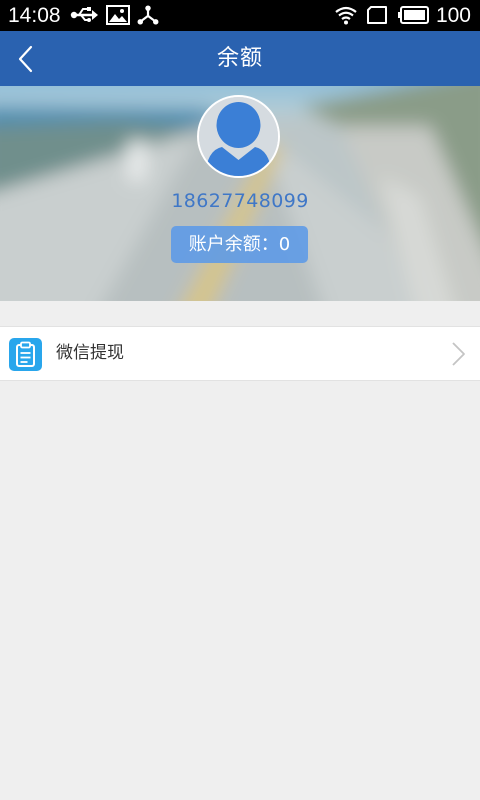  I want to click on wechat-withdraw-label: 微信提现, so click(90, 353).